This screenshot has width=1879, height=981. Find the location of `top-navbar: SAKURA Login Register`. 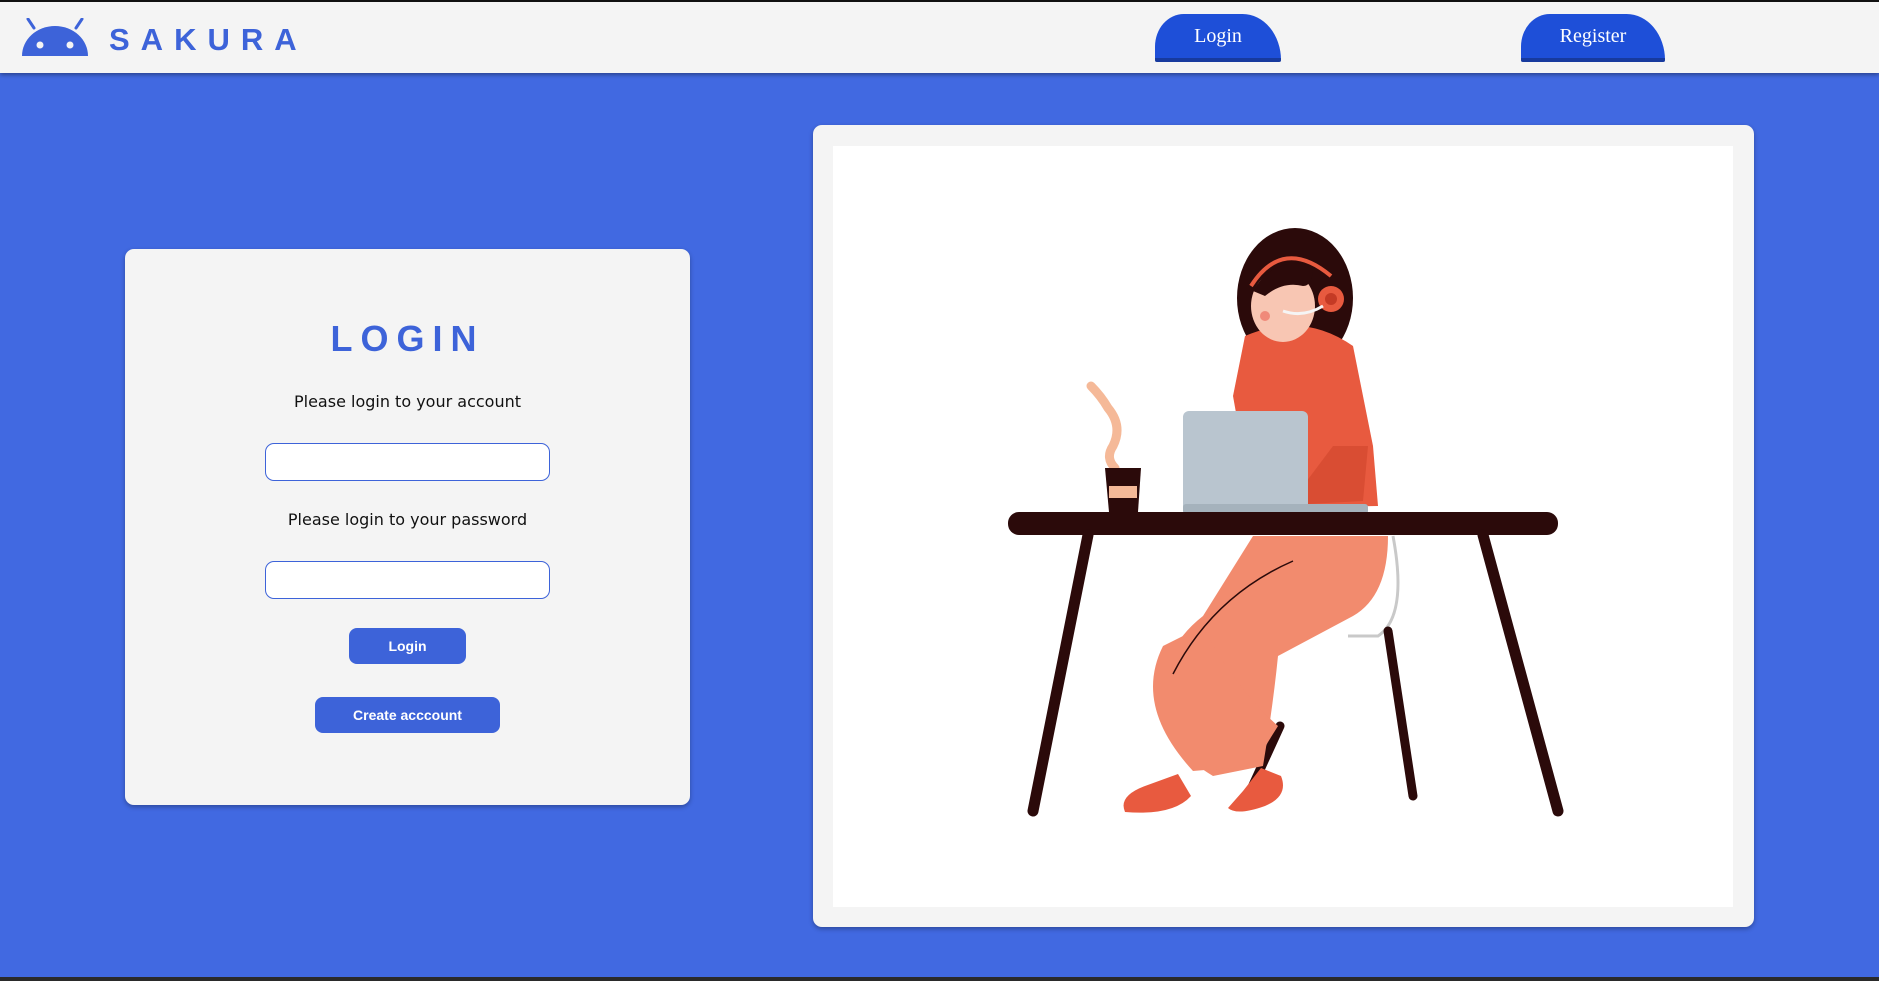

top-navbar: SAKURA Login Register is located at coordinates (939, 36).